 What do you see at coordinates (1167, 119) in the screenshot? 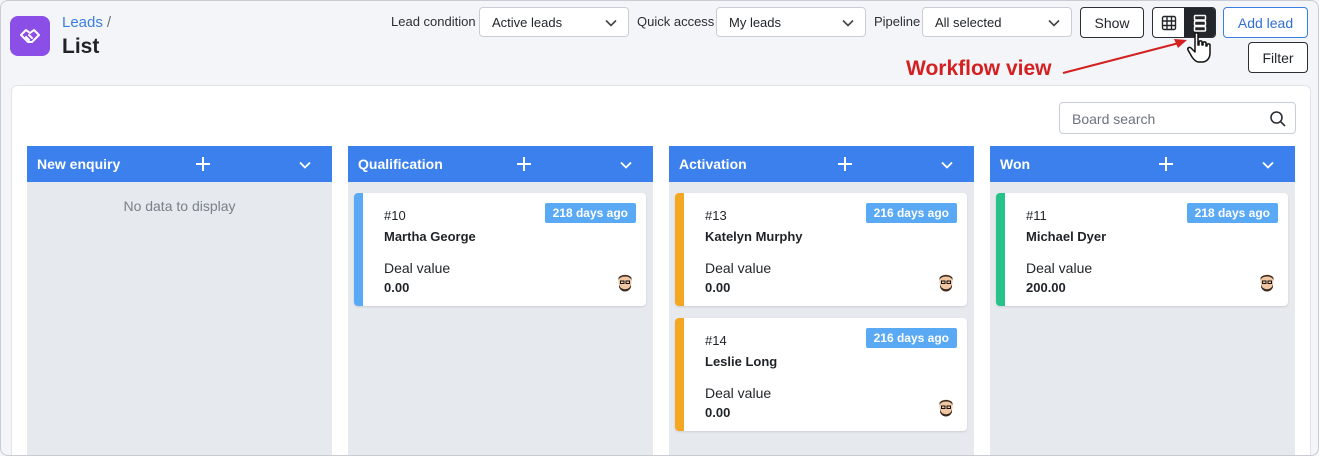
I see `board-search-input` at bounding box center [1167, 119].